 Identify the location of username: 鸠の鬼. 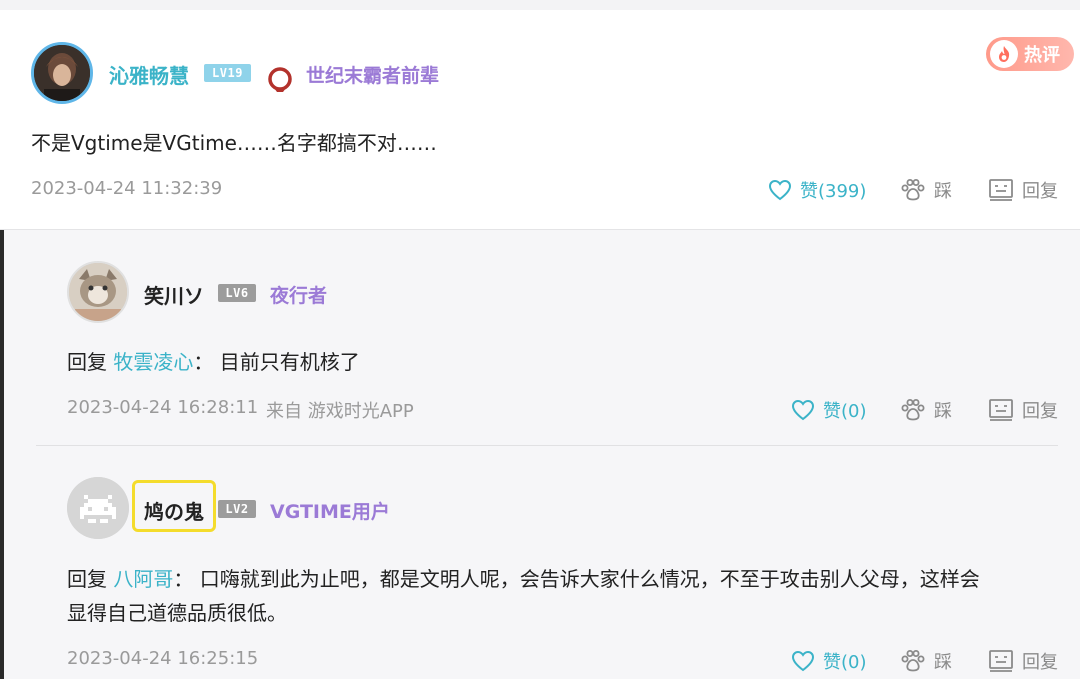
(174, 510).